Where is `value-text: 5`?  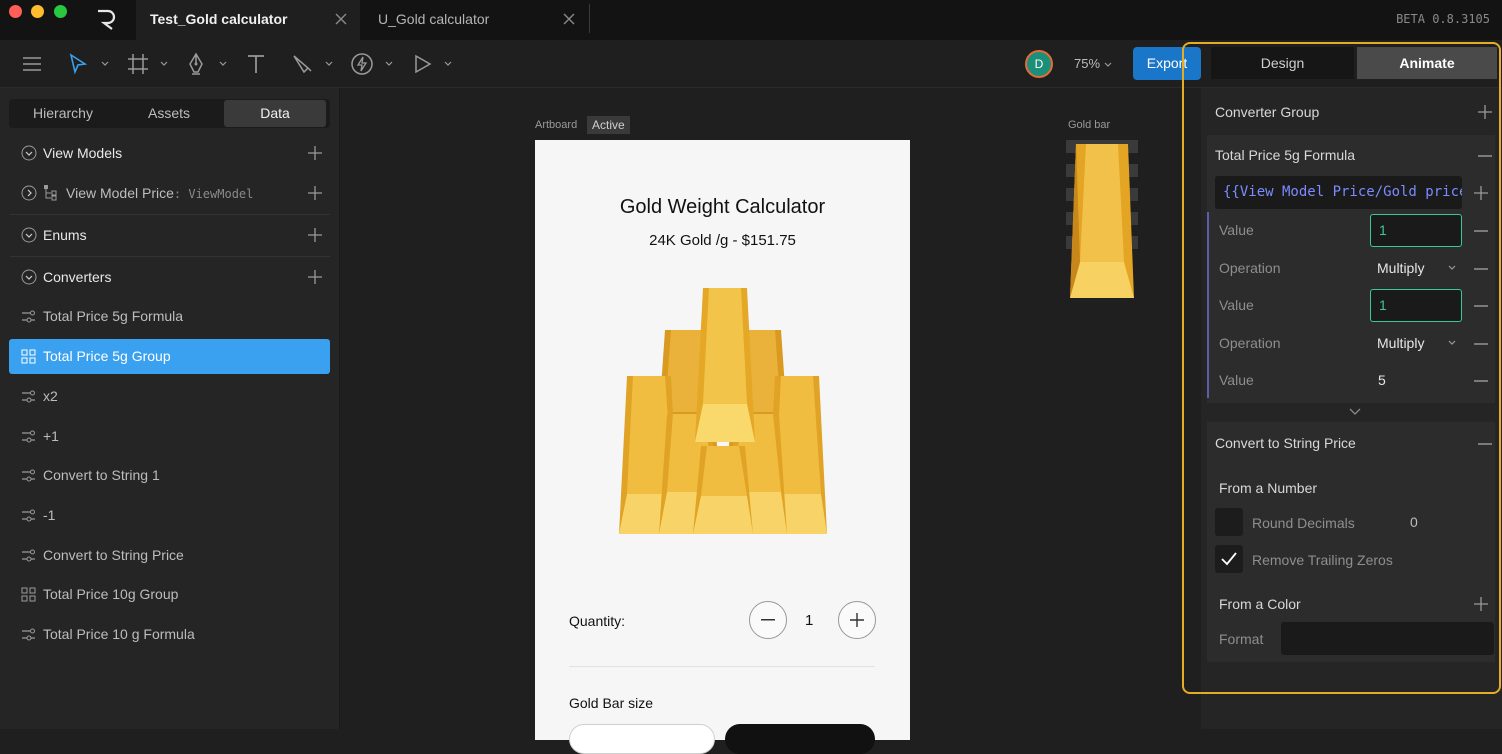
value-text: 5 is located at coordinates (1382, 380).